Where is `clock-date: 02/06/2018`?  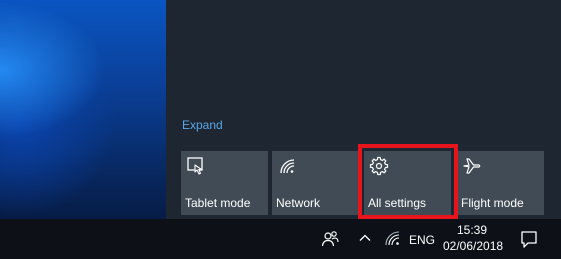 clock-date: 02/06/2018 is located at coordinates (473, 246).